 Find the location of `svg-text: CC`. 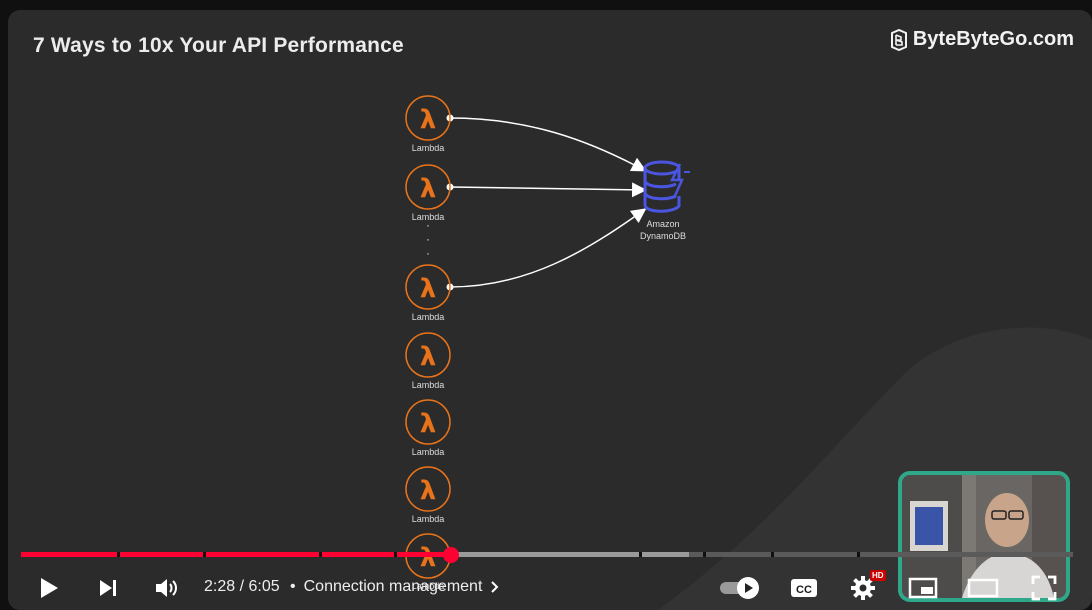

svg-text: CC is located at coordinates (804, 590).